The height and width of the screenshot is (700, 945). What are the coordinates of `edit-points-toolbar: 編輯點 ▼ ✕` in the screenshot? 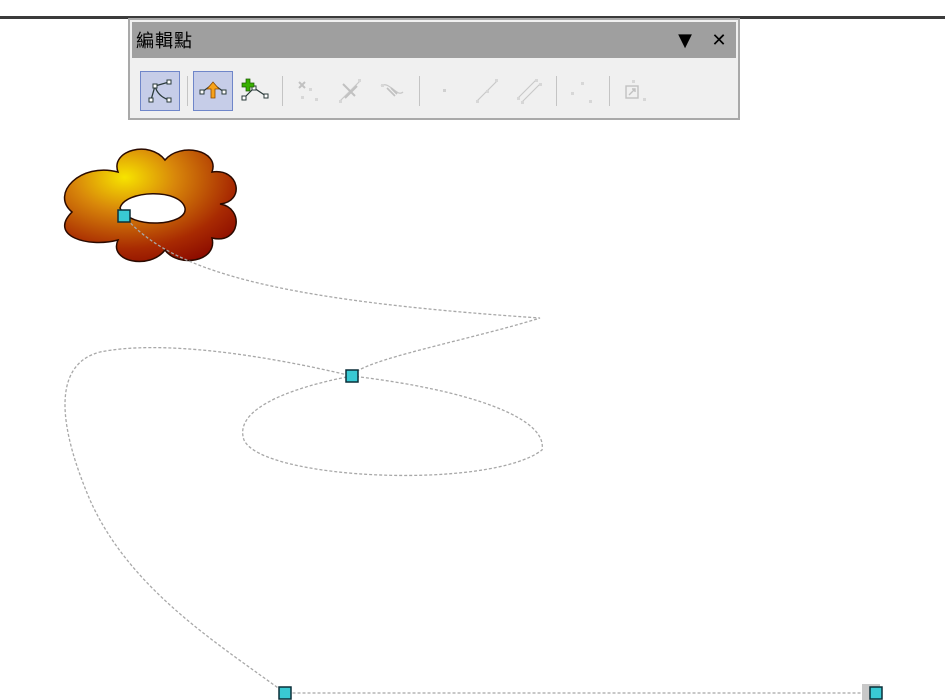 It's located at (434, 69).